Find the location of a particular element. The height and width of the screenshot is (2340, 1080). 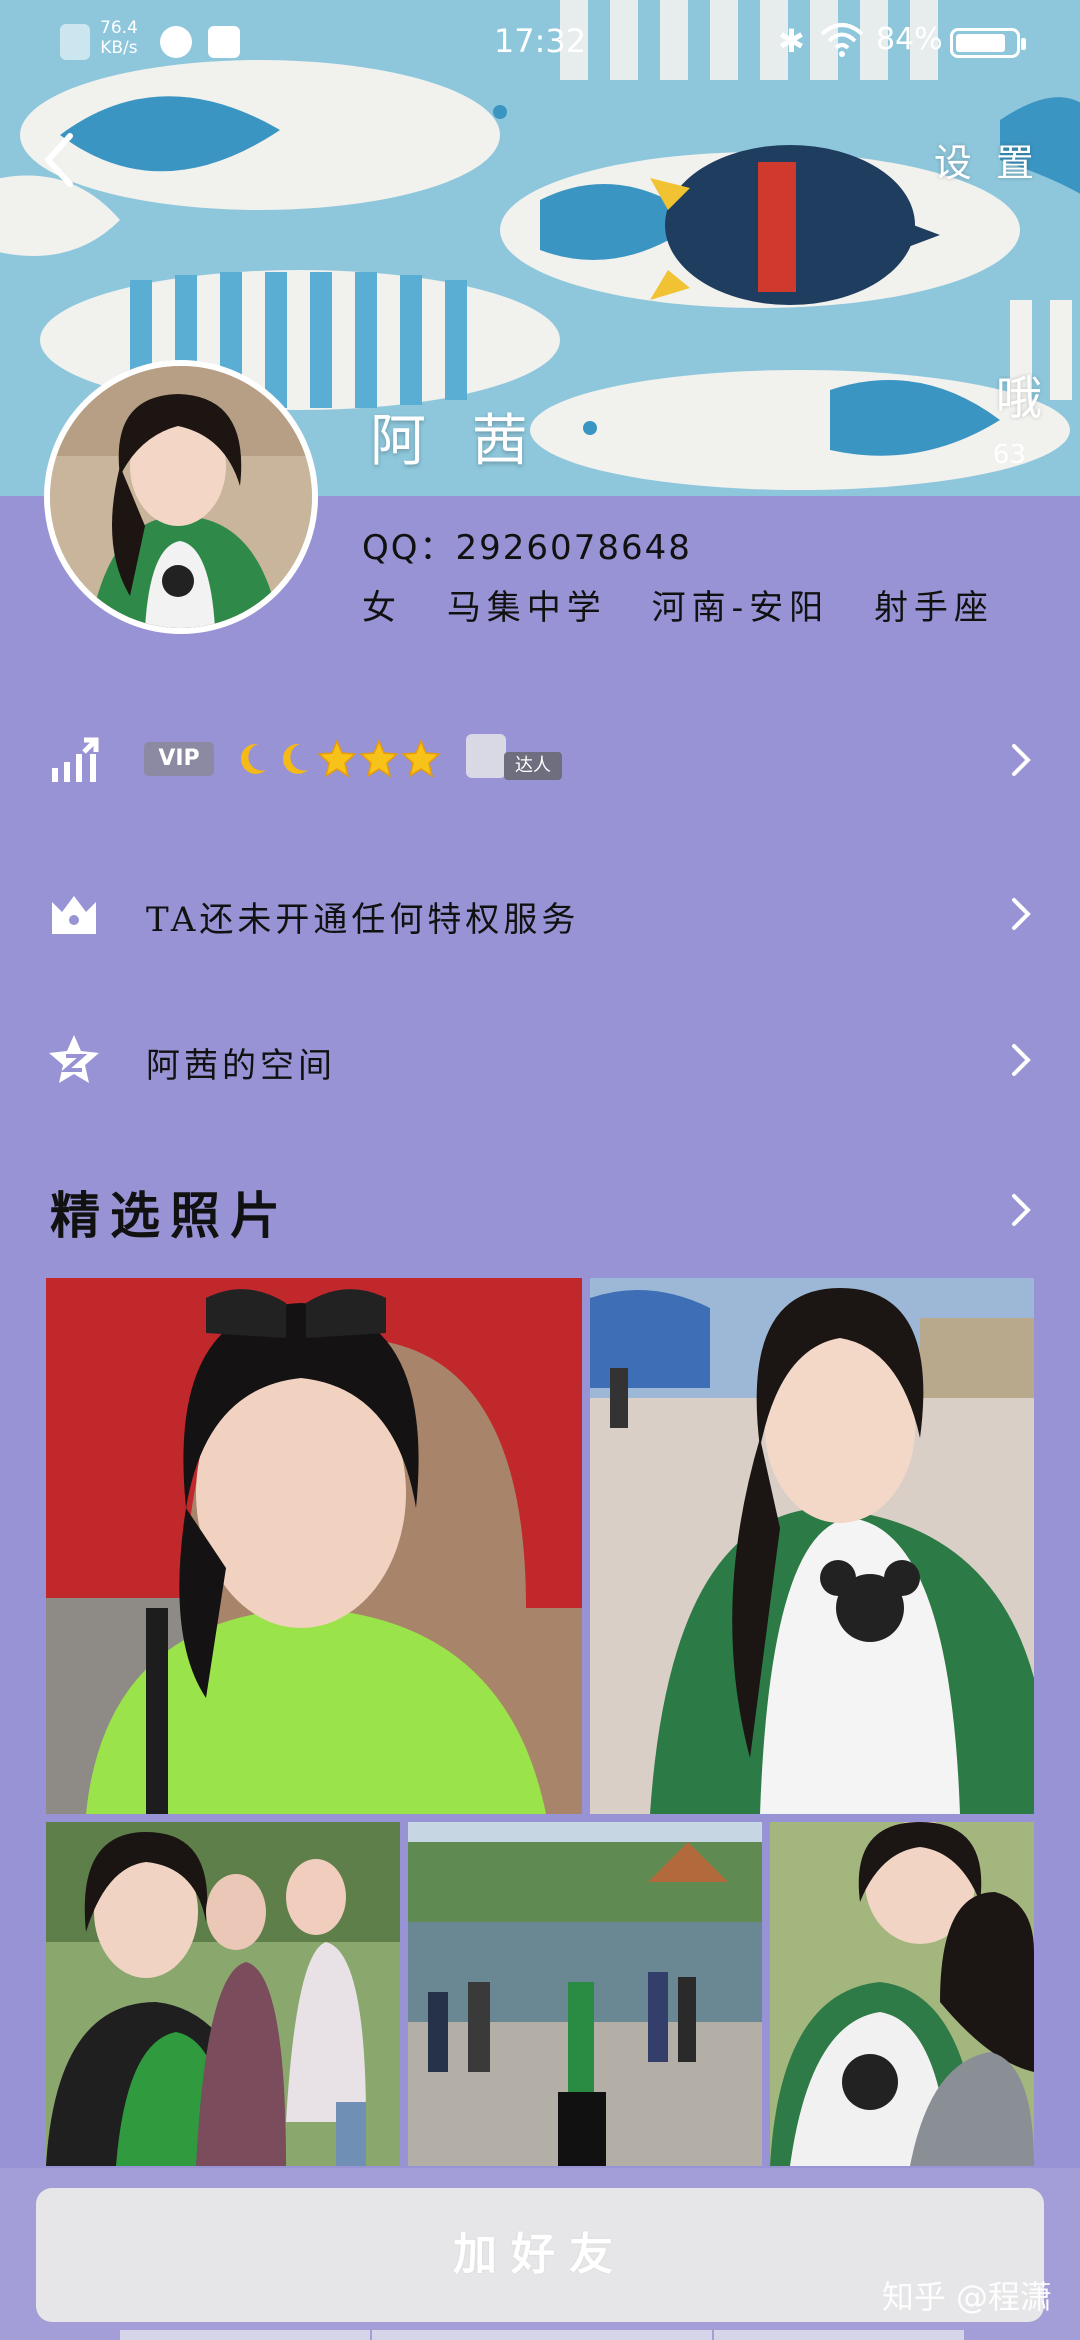

bell-icon is located at coordinates (486, 756).